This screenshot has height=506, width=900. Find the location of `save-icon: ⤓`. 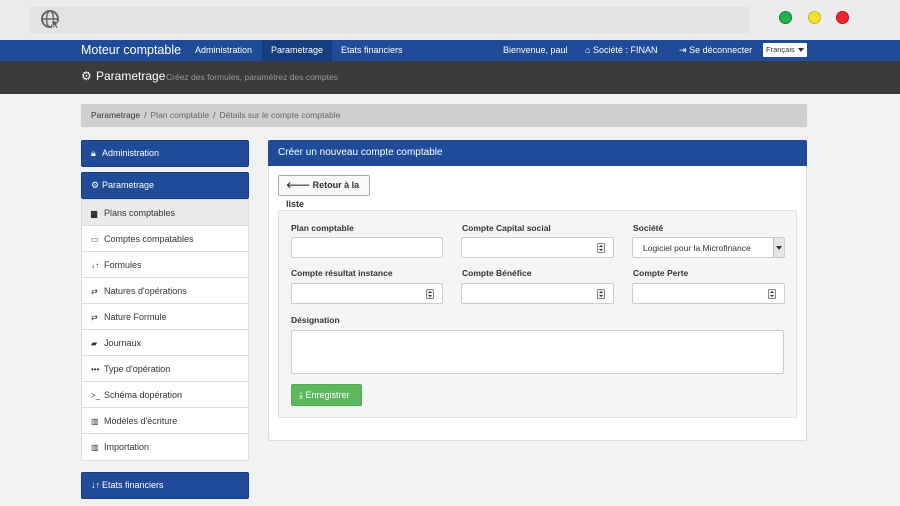

save-icon: ⤓ is located at coordinates (301, 395).